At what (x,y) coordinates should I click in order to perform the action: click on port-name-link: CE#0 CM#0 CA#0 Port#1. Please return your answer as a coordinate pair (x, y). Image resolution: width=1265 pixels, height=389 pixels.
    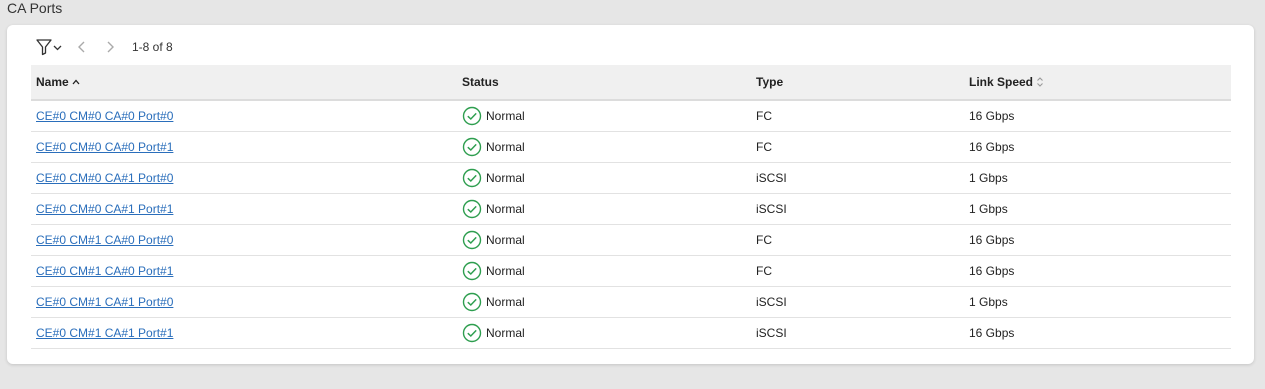
    Looking at the image, I should click on (104, 147).